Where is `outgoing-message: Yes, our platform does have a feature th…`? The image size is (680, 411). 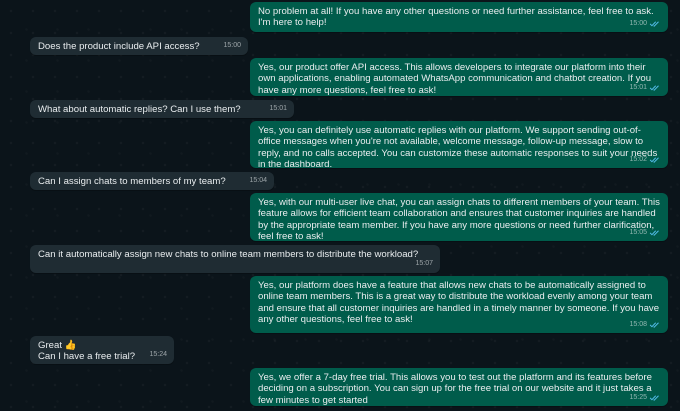
outgoing-message: Yes, our platform does have a feature th… is located at coordinates (459, 304).